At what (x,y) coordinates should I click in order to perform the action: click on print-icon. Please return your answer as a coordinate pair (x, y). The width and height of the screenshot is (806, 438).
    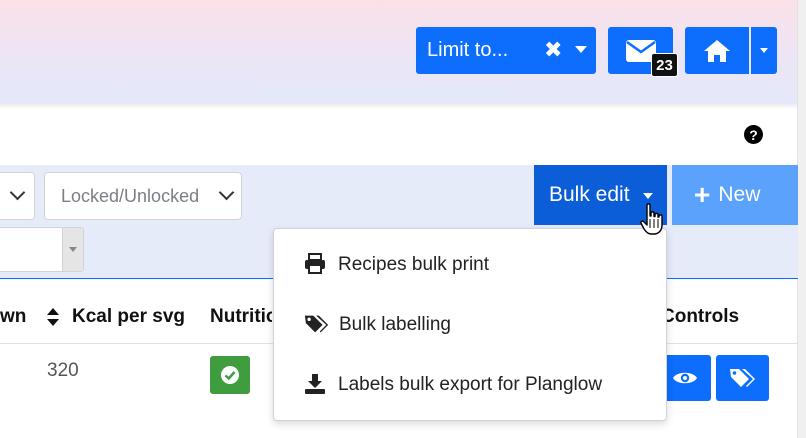
    Looking at the image, I should click on (315, 263).